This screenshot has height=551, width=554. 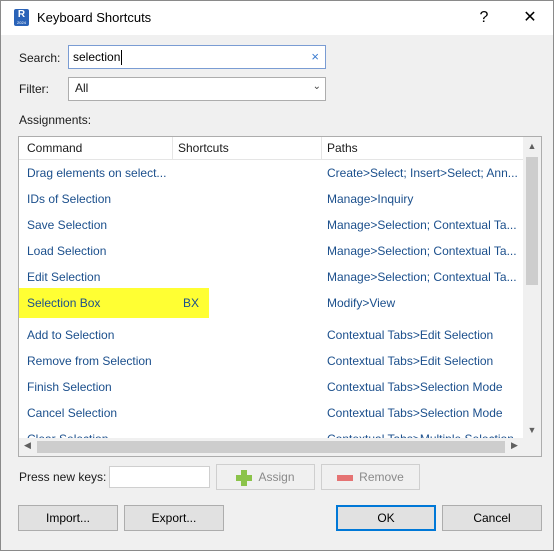 What do you see at coordinates (271, 447) in the screenshot?
I see `horizontal-scroll-thumb` at bounding box center [271, 447].